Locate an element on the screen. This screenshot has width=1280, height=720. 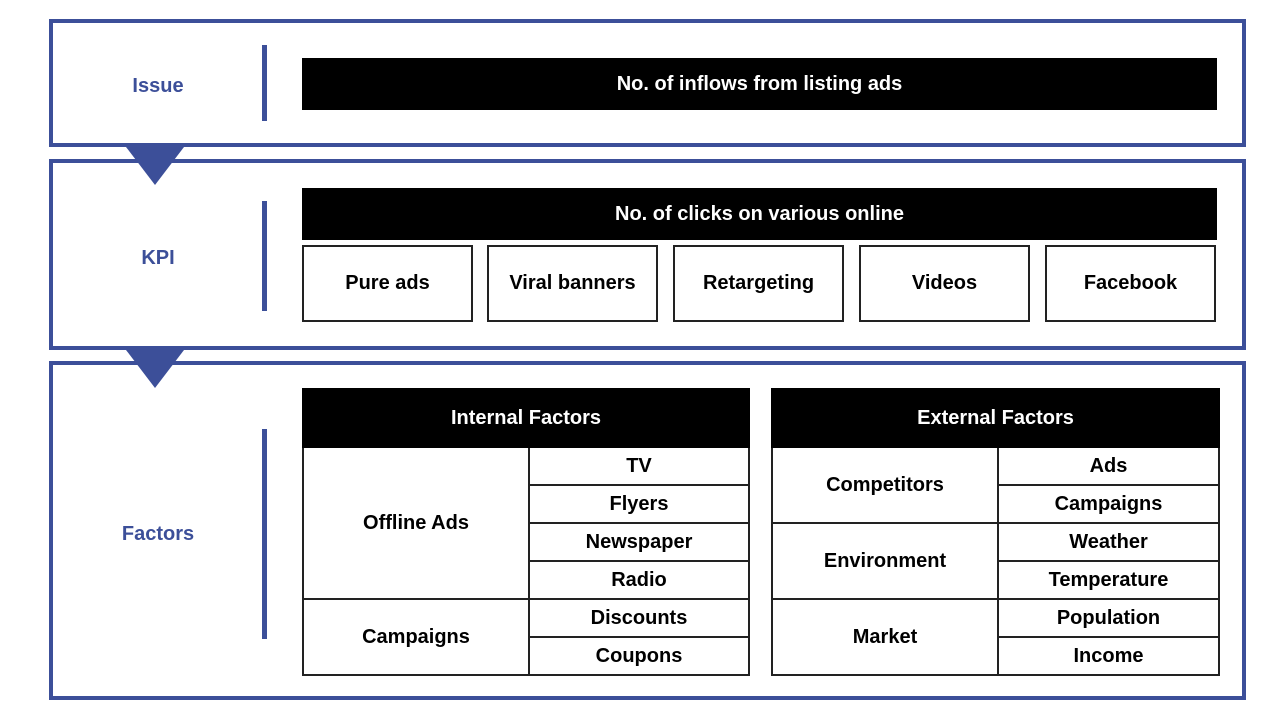
issue-label: Issue is located at coordinates (158, 86).